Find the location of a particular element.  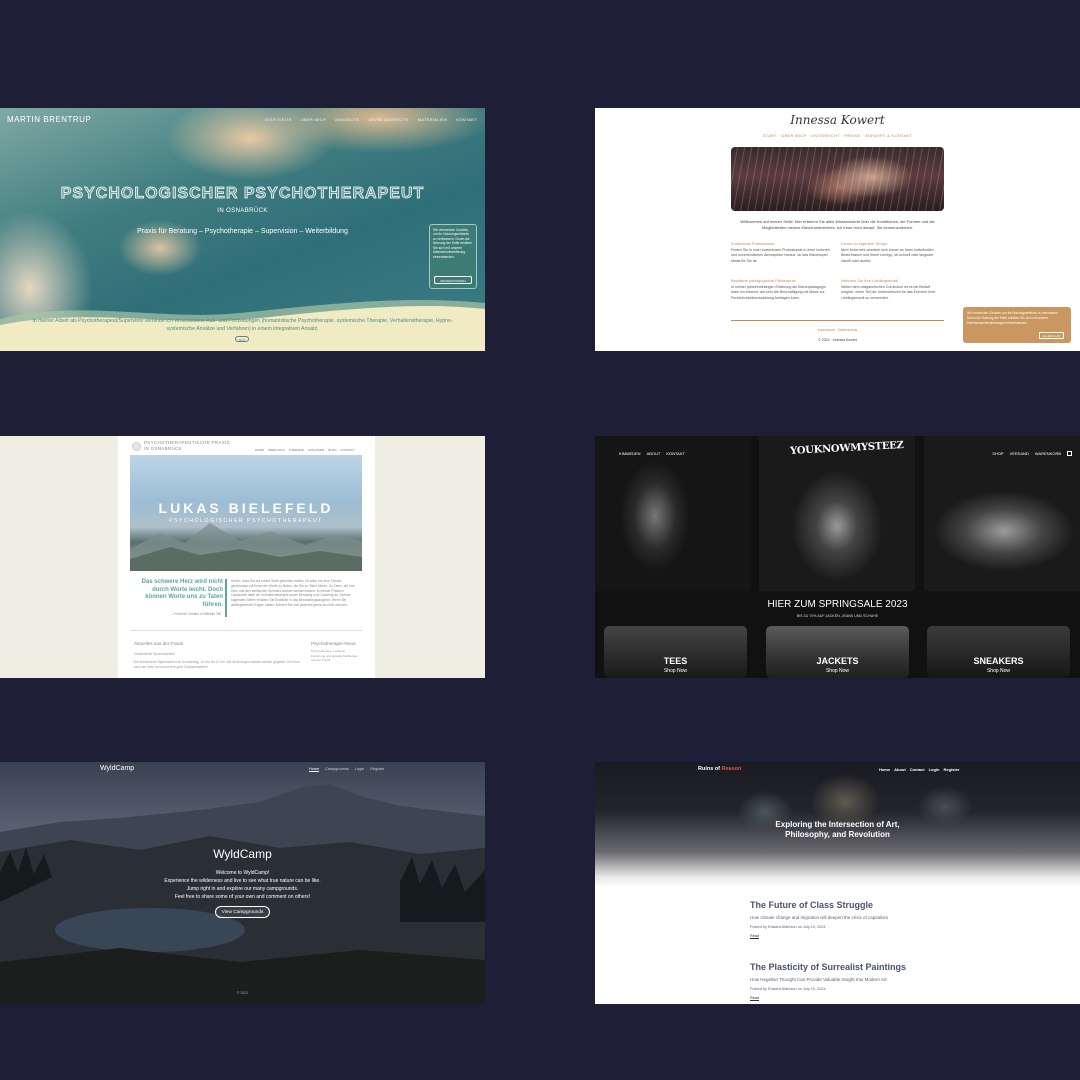

nav-left: KIMMEDEN ABOUT KONTAKT is located at coordinates (652, 453).